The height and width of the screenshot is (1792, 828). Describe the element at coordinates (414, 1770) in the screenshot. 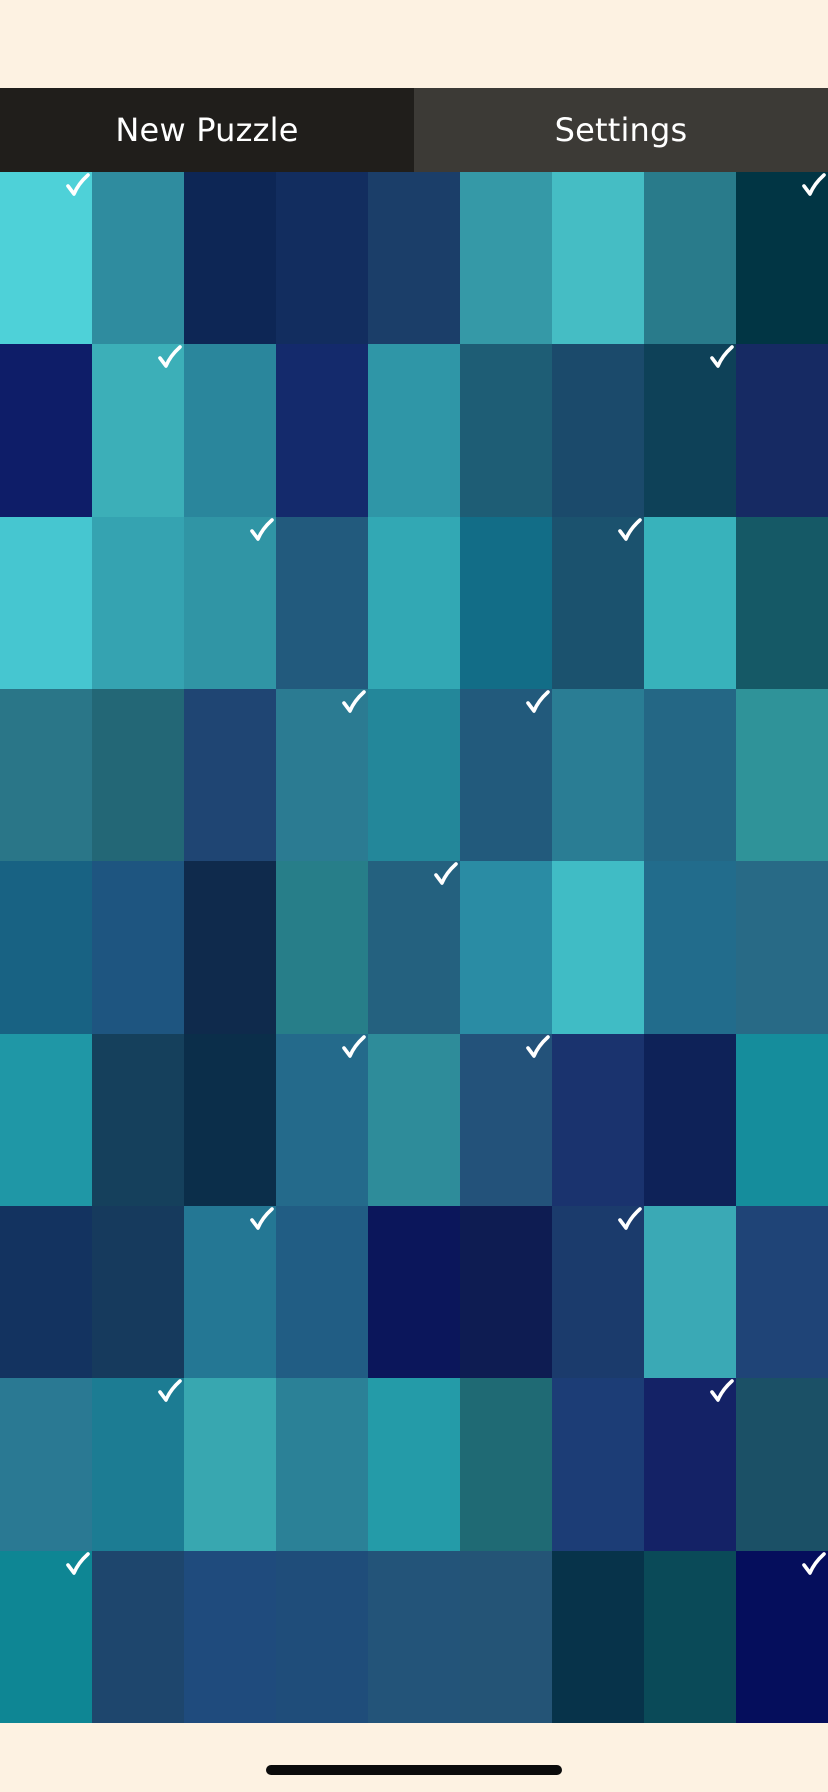

I see `home-indicator` at that location.